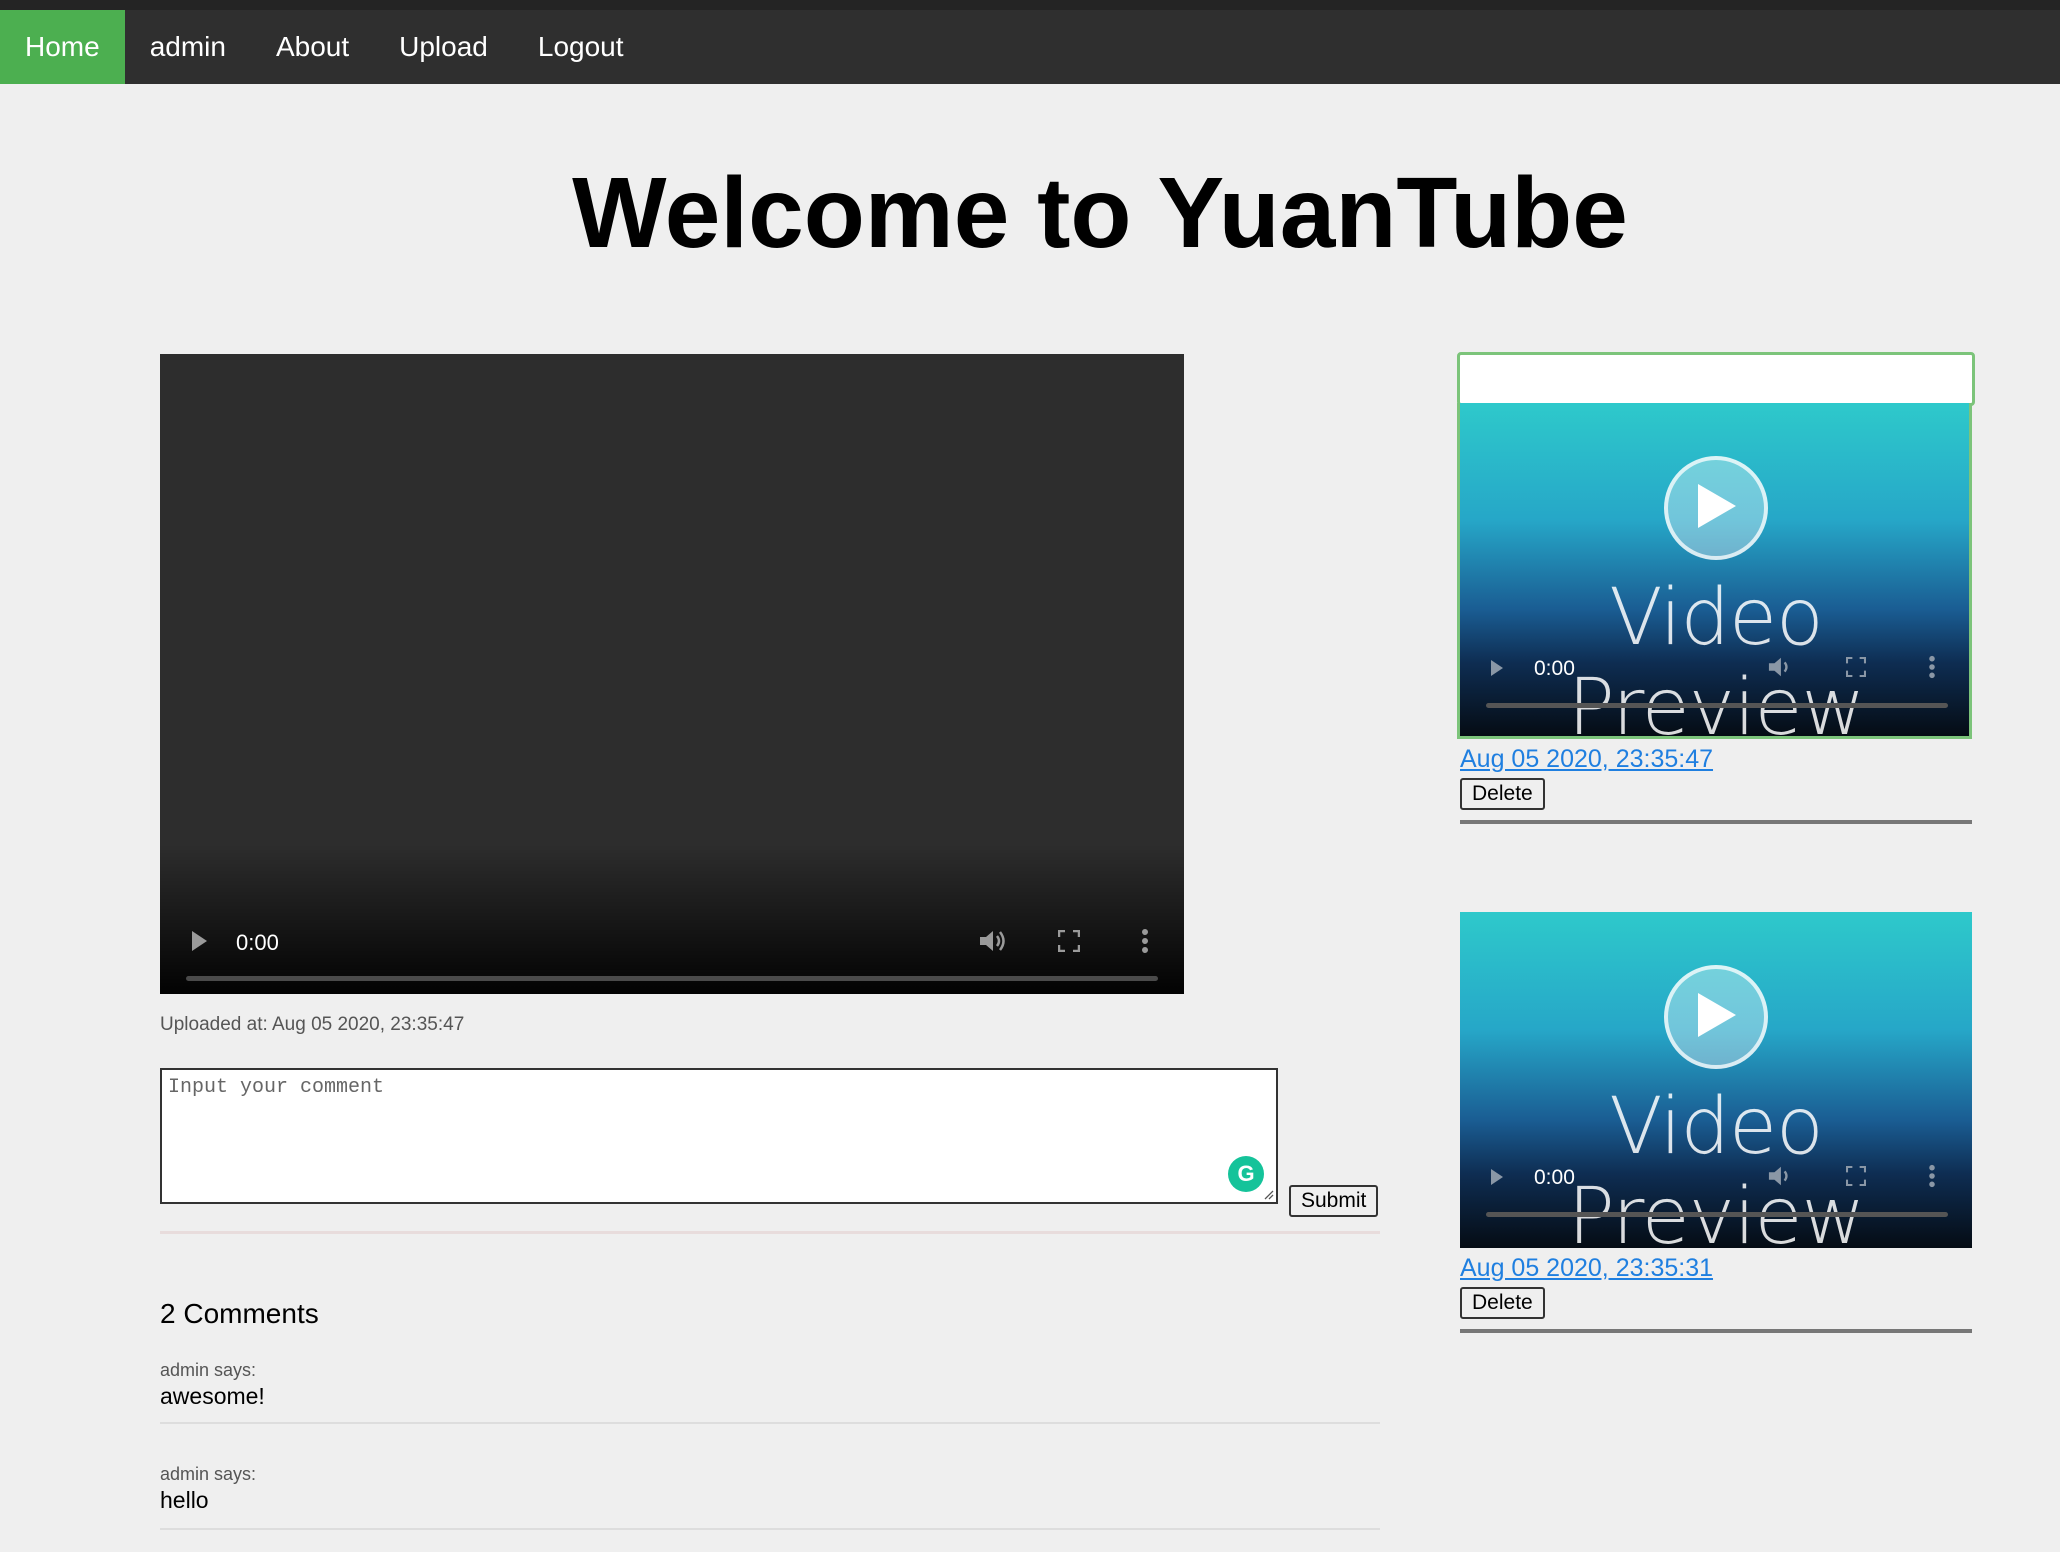  I want to click on nav-about: About, so click(312, 47).